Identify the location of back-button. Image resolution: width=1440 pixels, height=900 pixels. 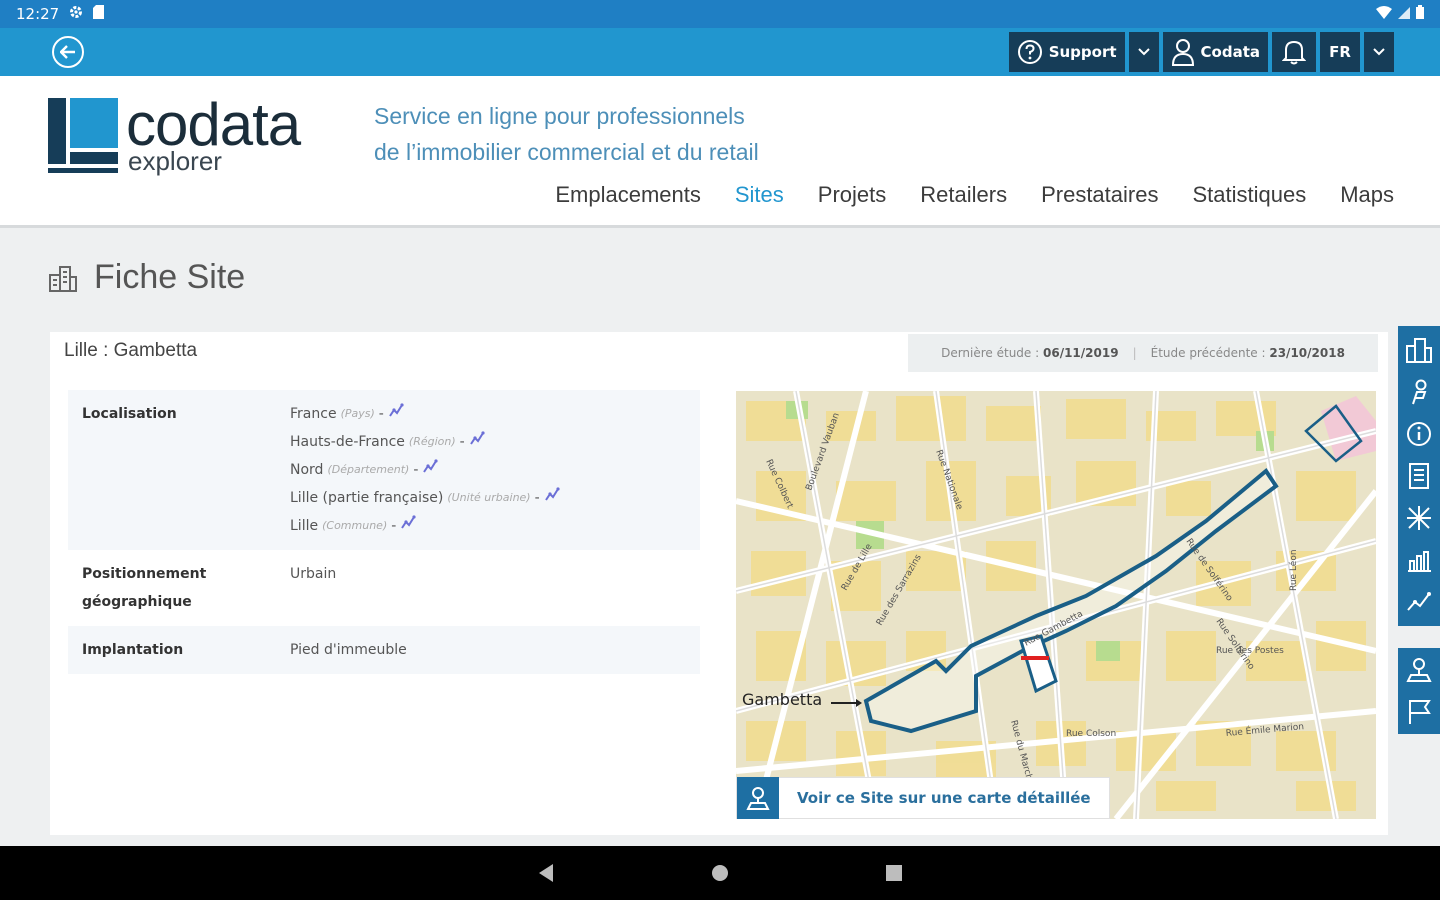
(68, 52).